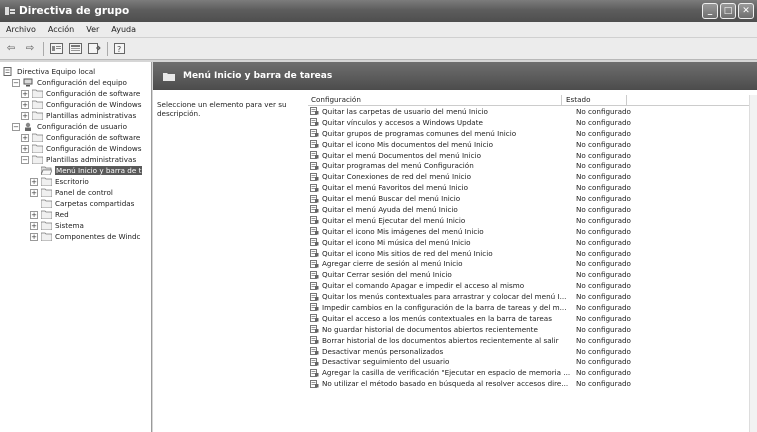 The image size is (757, 432). I want to click on up-icon, so click(56, 49).